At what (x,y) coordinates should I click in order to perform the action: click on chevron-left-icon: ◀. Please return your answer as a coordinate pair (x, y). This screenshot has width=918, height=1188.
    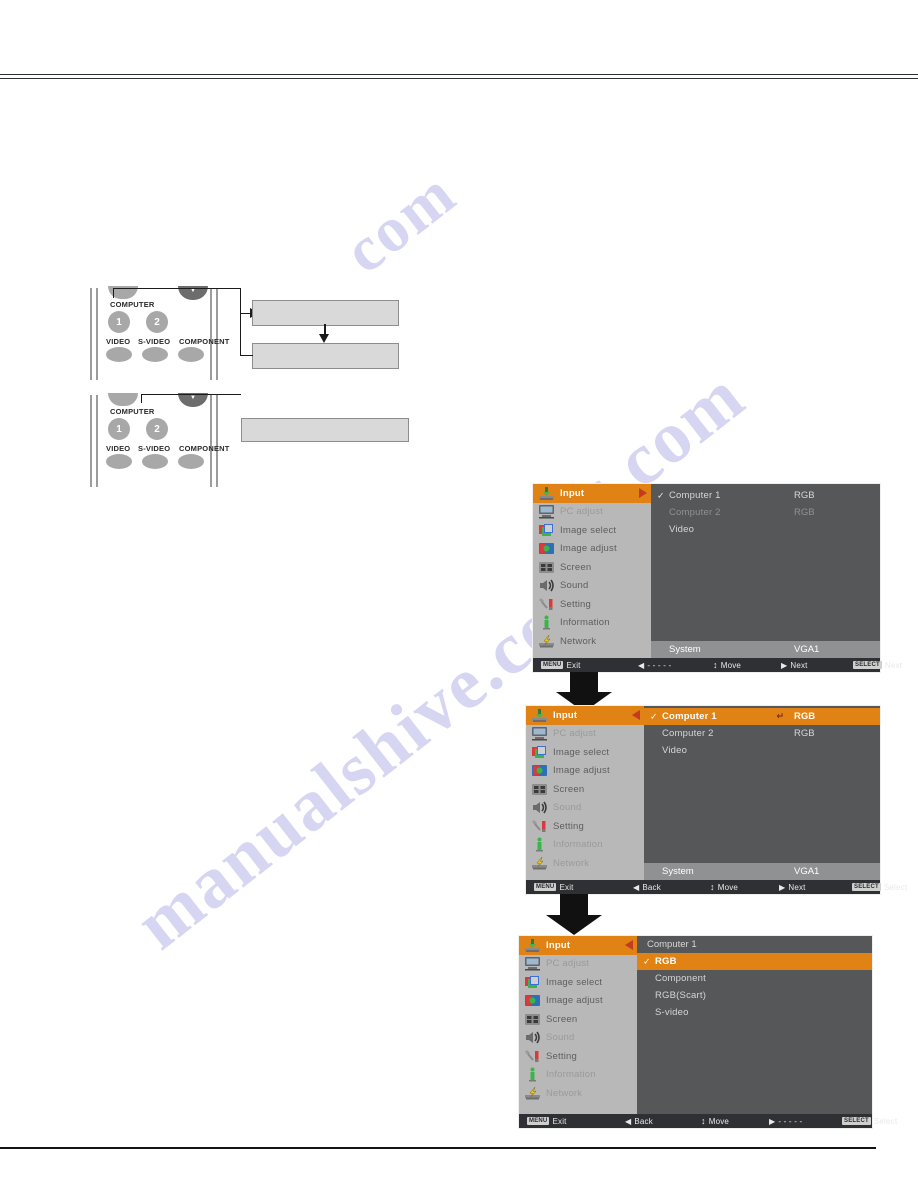
    Looking at the image, I should click on (636, 887).